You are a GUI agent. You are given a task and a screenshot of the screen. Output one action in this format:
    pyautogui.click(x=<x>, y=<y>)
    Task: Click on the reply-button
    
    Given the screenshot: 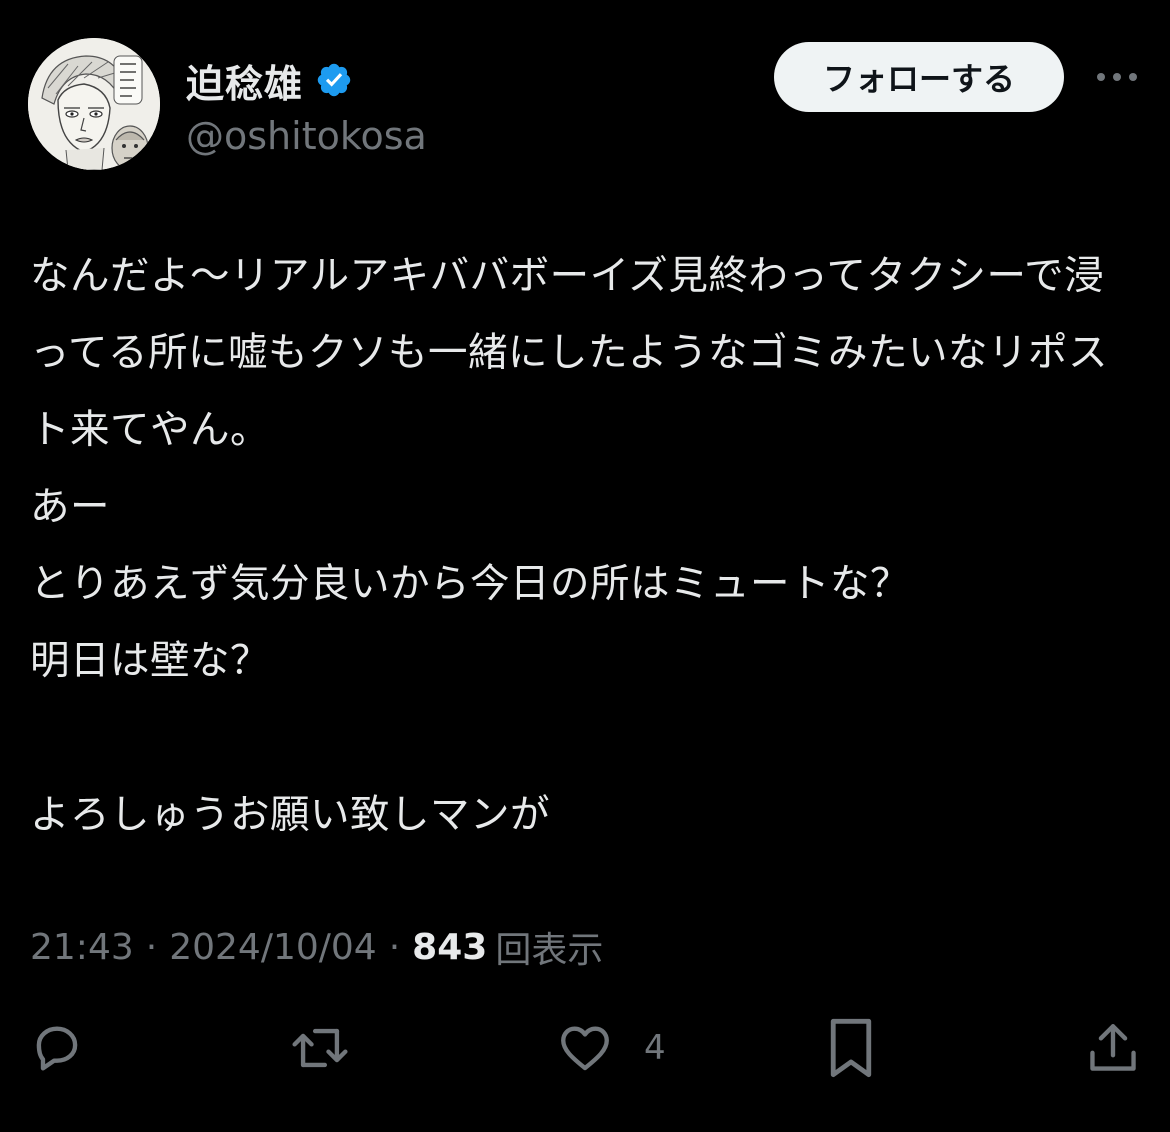 What is the action you would take?
    pyautogui.click(x=57, y=1048)
    